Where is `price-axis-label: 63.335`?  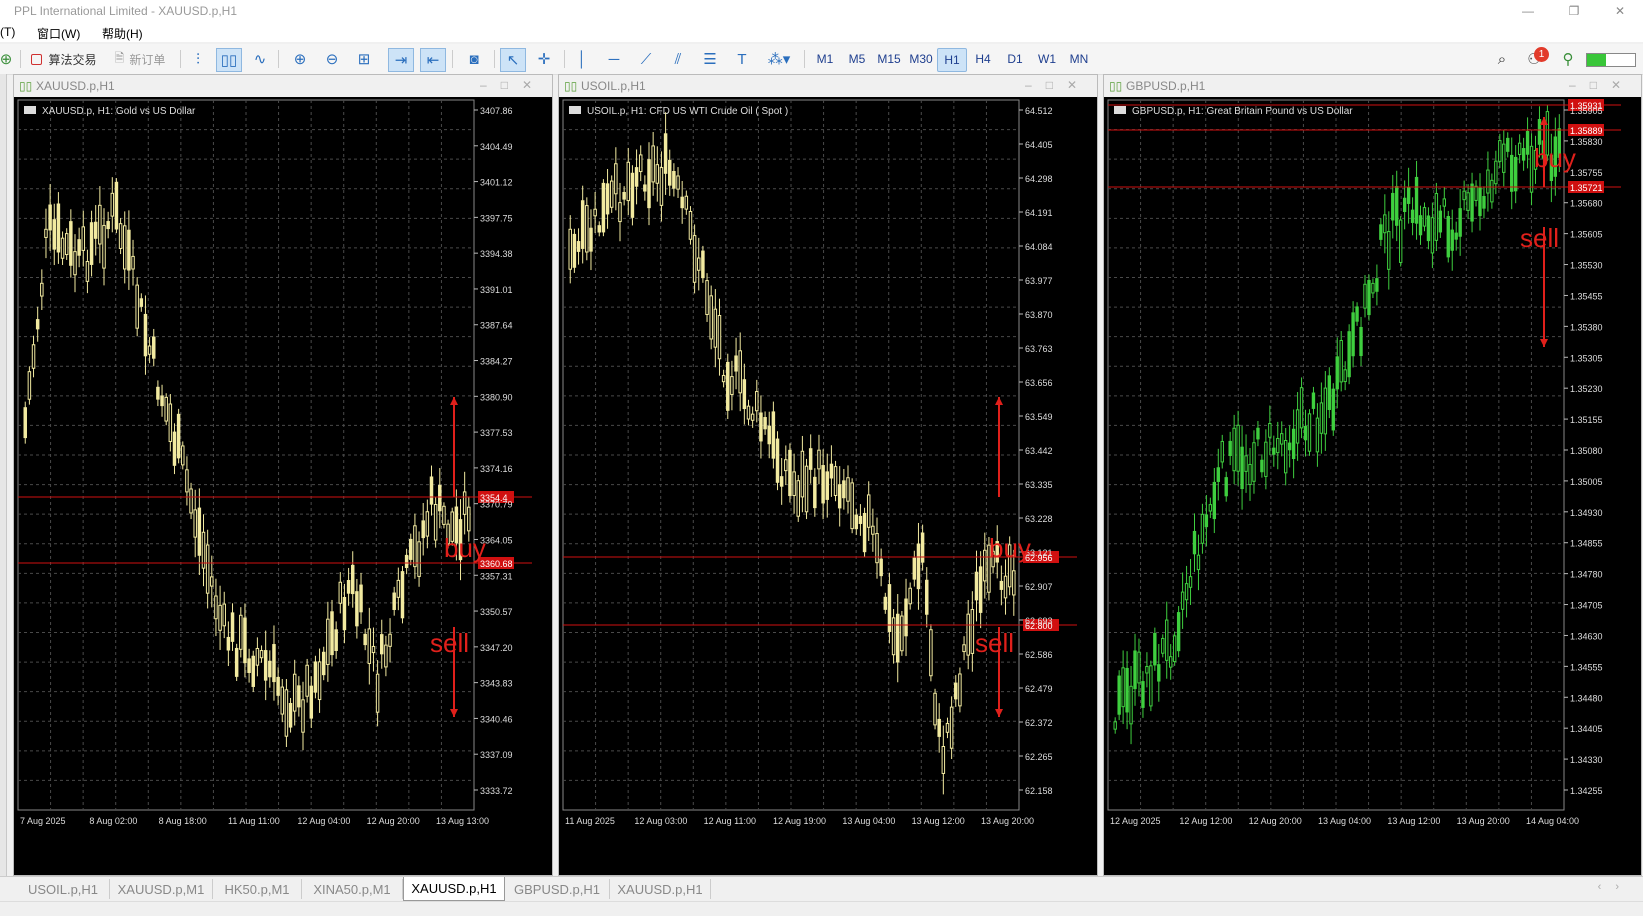 price-axis-label: 63.335 is located at coordinates (1039, 485).